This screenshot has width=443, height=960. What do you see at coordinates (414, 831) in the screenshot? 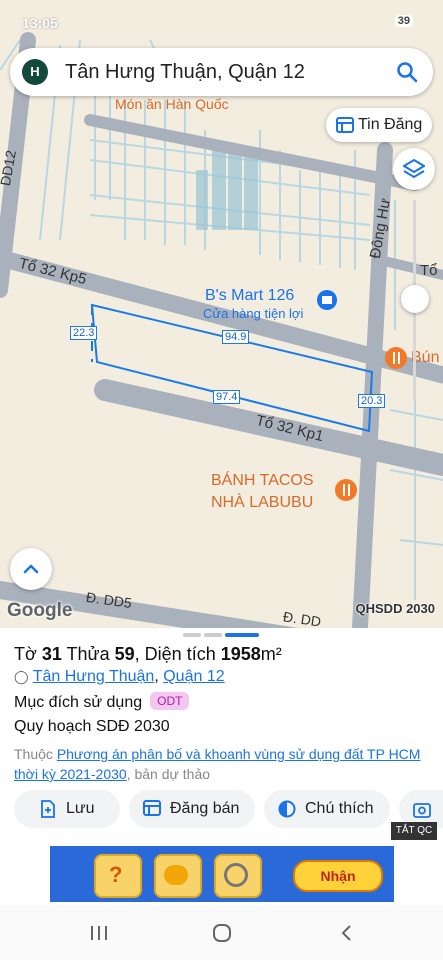
I see `close-ad-button: TẮT QC` at bounding box center [414, 831].